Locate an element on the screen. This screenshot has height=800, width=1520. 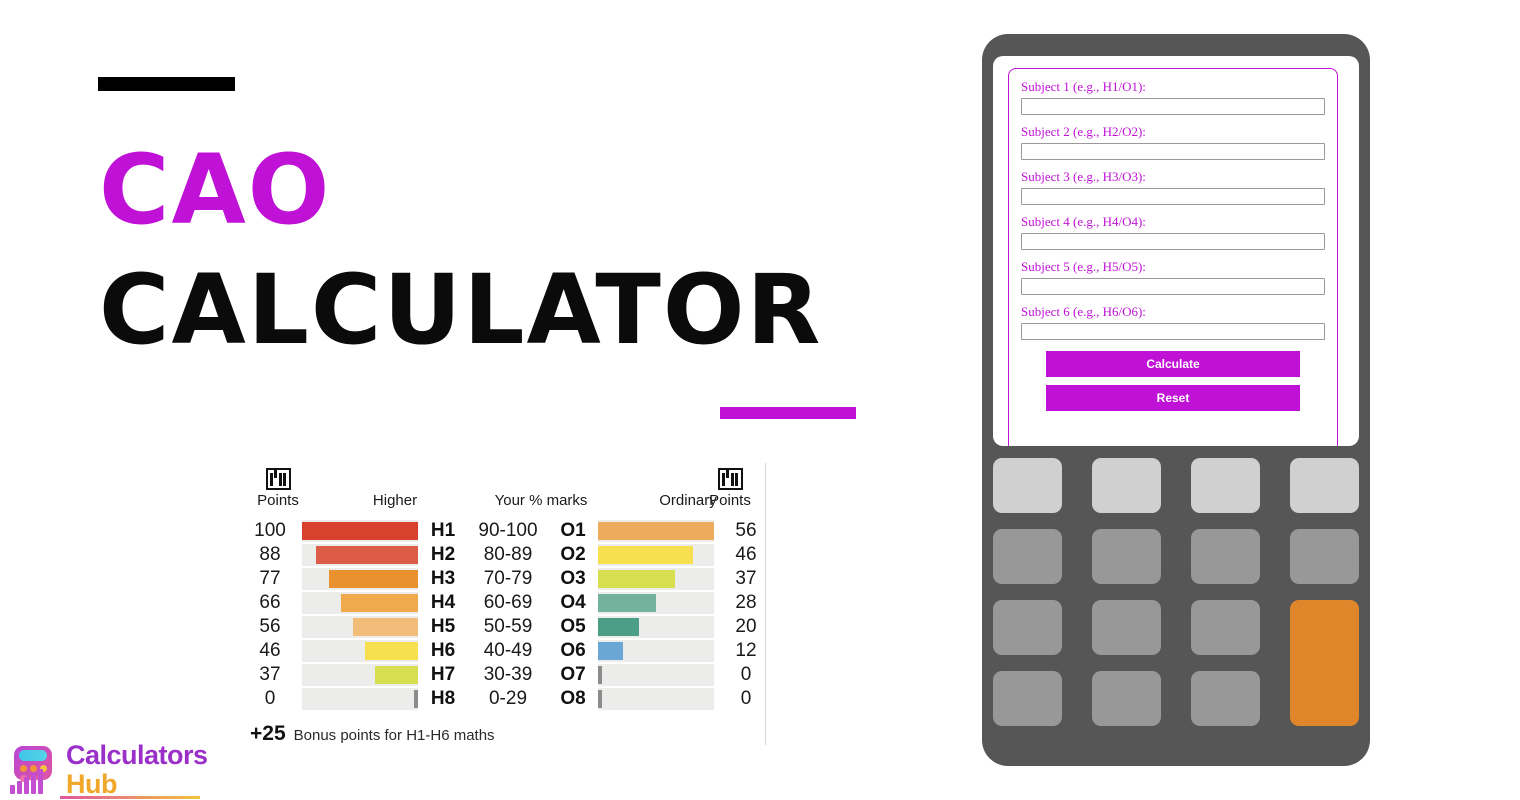
higher-points-value: 37 is located at coordinates (270, 674).